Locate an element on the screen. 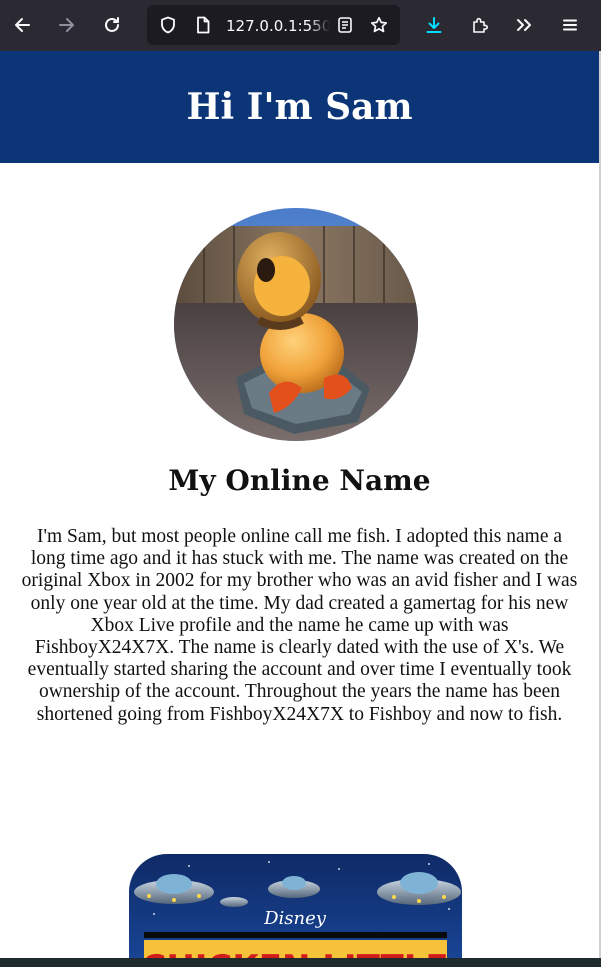 This screenshot has height=967, width=601. arrow-left-icon is located at coordinates (22, 25).